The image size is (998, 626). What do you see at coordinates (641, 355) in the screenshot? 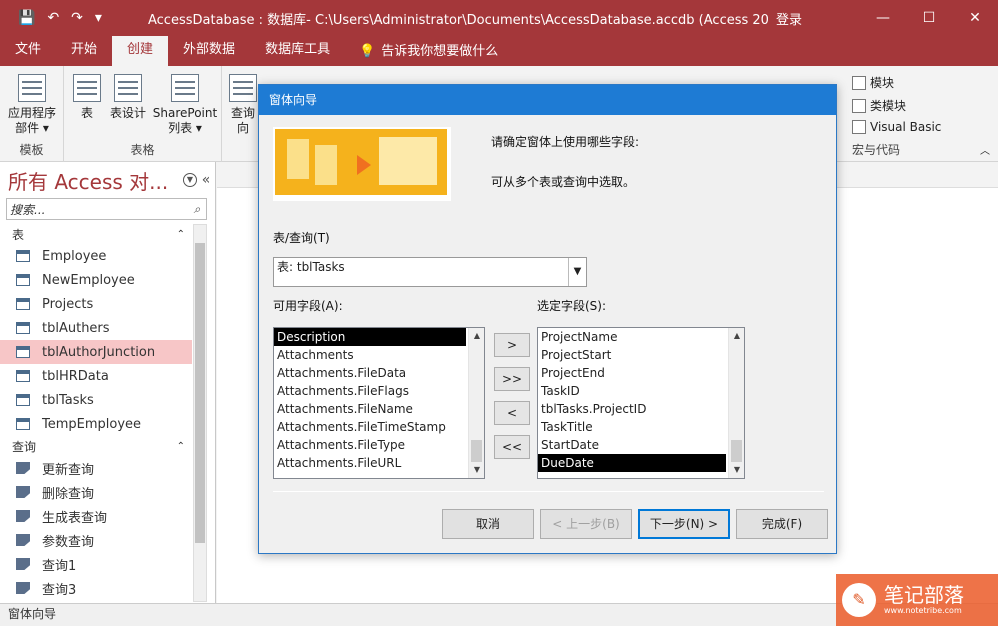
I see `list-item: ProjectStart` at bounding box center [641, 355].